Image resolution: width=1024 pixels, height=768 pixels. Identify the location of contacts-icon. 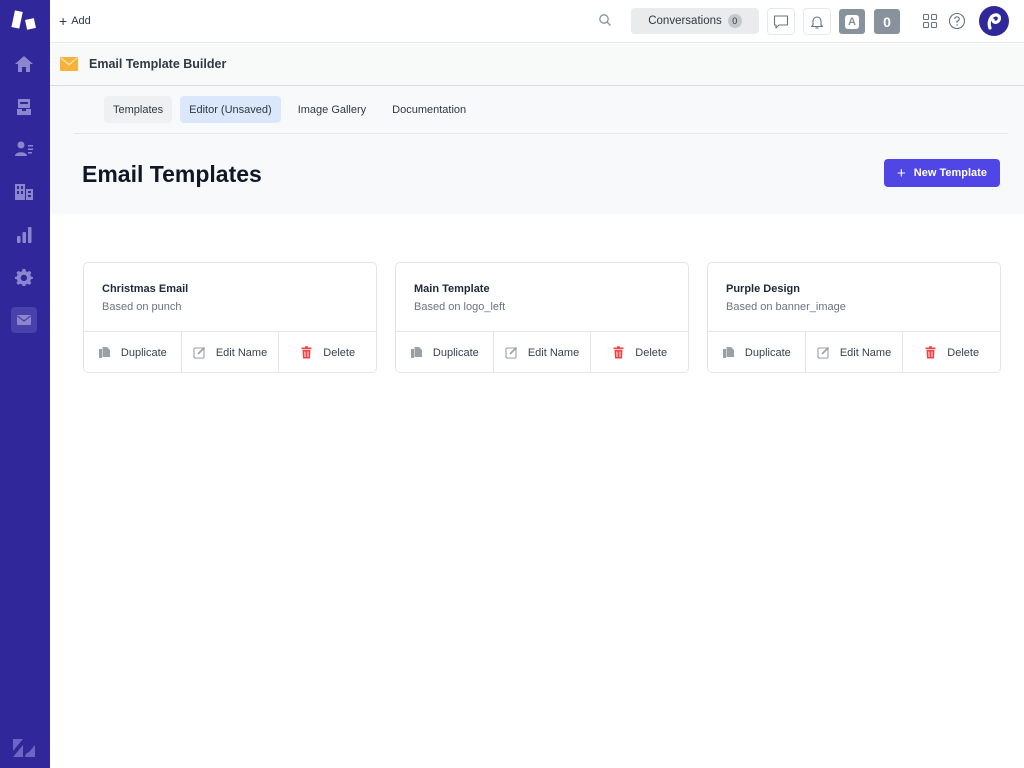
(24, 148).